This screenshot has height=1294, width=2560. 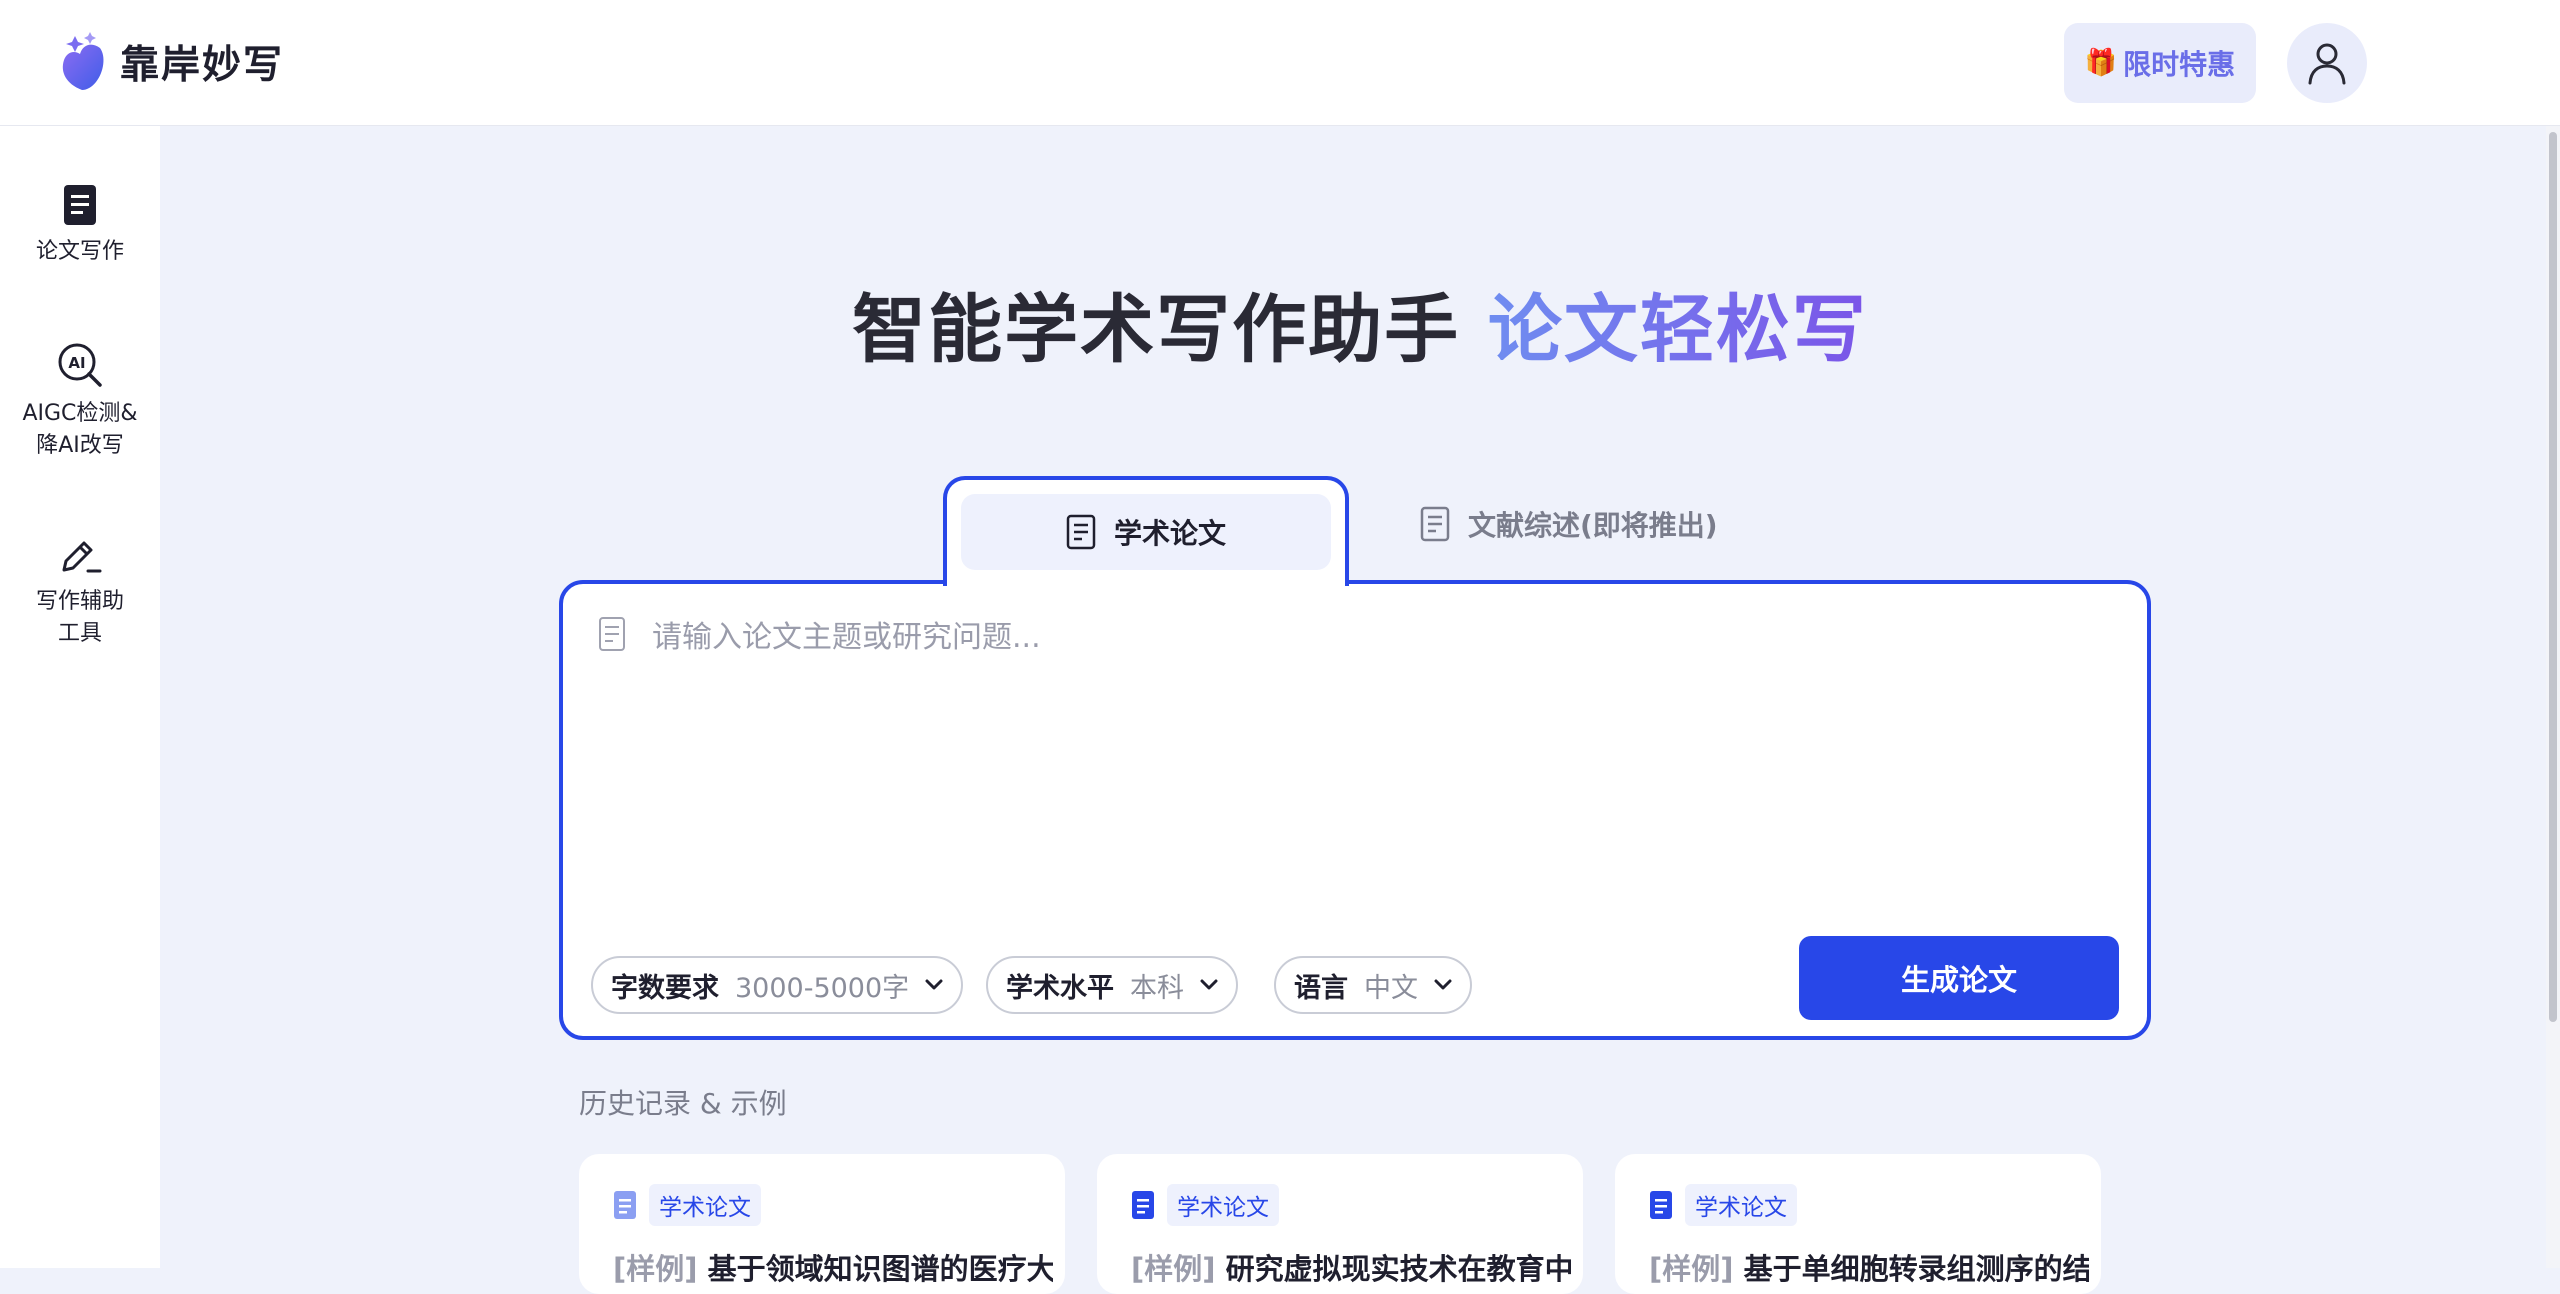 What do you see at coordinates (1593, 525) in the screenshot?
I see `tab-label: 文献综述(即将推出)` at bounding box center [1593, 525].